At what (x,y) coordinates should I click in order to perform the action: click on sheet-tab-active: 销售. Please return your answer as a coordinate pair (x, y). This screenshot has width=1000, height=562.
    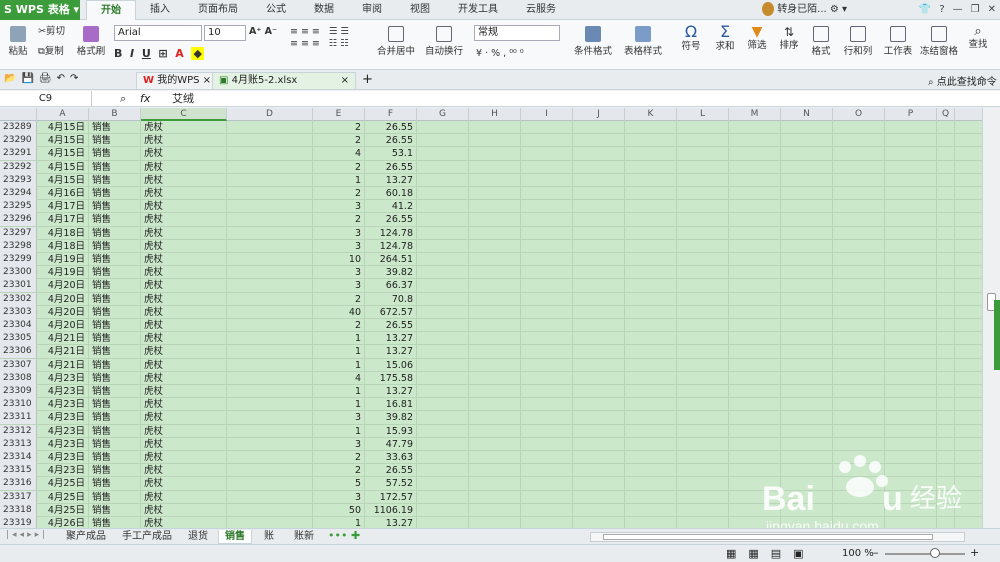
    Looking at the image, I should click on (235, 537).